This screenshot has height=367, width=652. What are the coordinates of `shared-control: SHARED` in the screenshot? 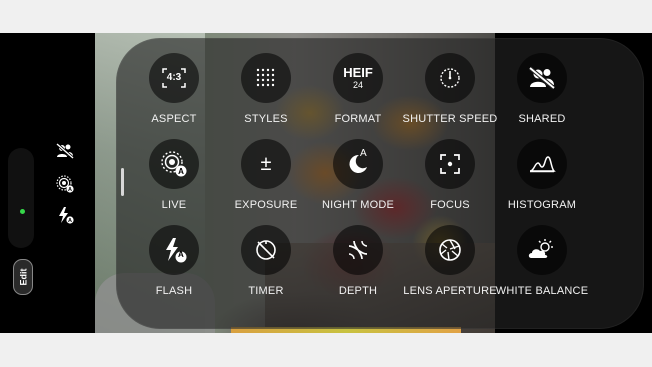 It's located at (542, 93).